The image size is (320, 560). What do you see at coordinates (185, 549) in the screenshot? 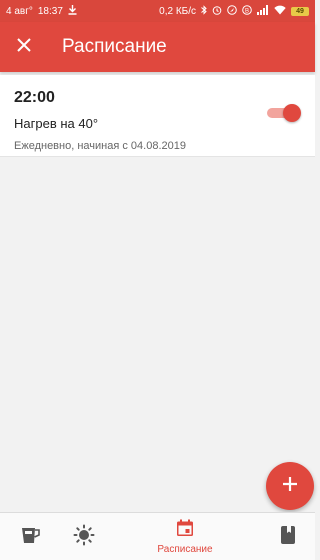
I see `nav-label-schedule: Расписание` at bounding box center [185, 549].